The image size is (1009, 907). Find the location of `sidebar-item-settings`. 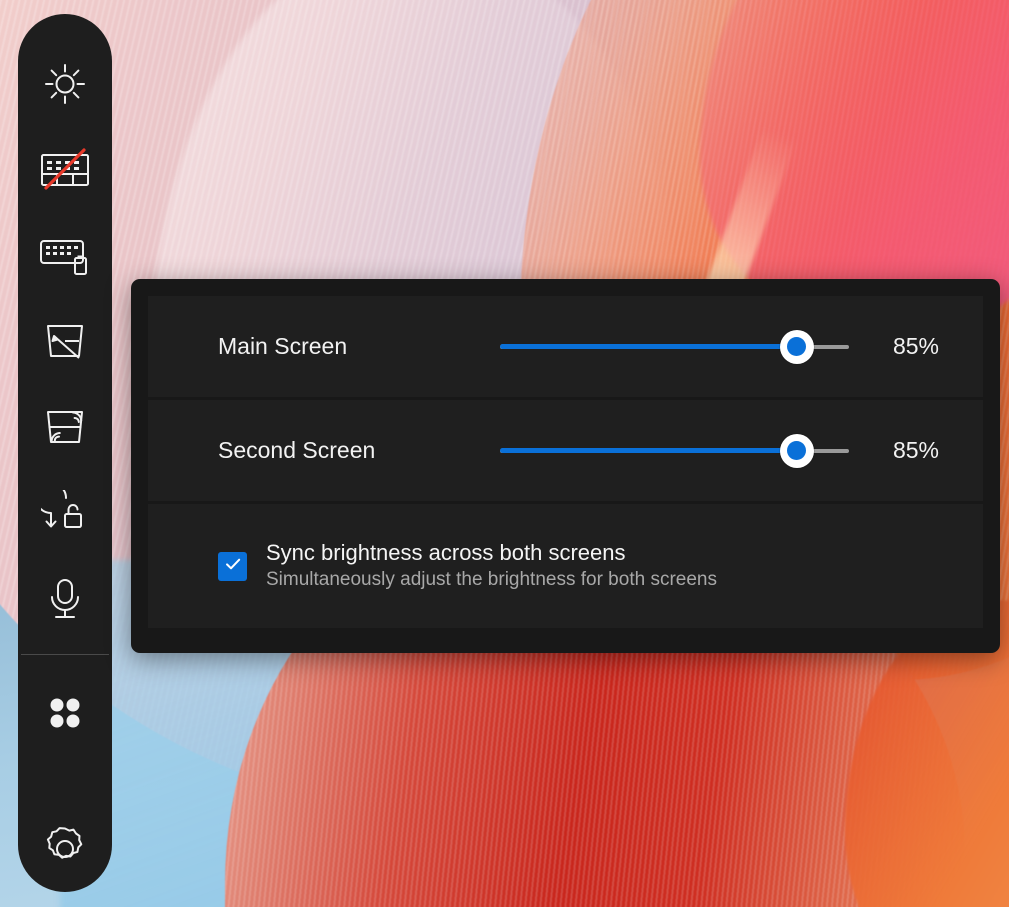

sidebar-item-settings is located at coordinates (65, 849).